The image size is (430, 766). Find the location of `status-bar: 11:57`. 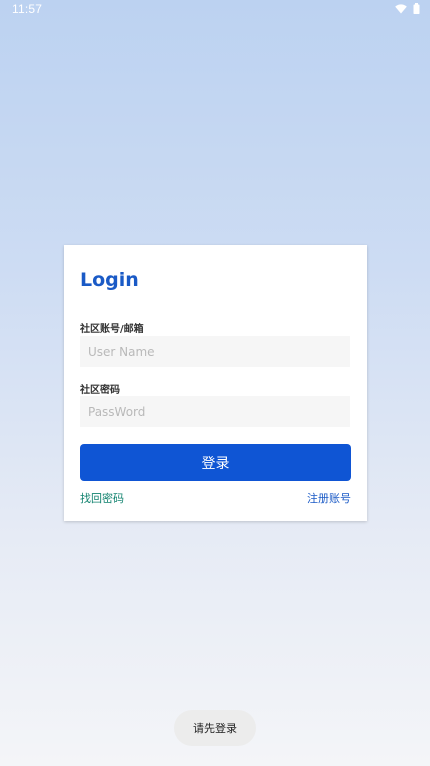

status-bar: 11:57 is located at coordinates (215, 10).